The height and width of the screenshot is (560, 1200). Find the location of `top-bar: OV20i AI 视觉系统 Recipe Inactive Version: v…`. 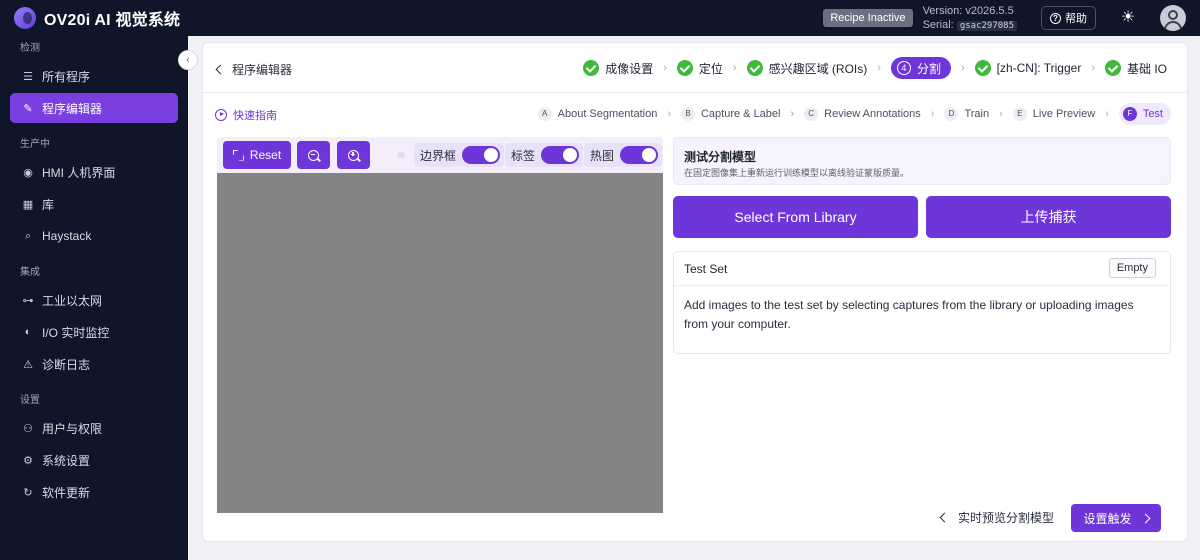

top-bar: OV20i AI 视觉系统 Recipe Inactive Version: v… is located at coordinates (600, 18).